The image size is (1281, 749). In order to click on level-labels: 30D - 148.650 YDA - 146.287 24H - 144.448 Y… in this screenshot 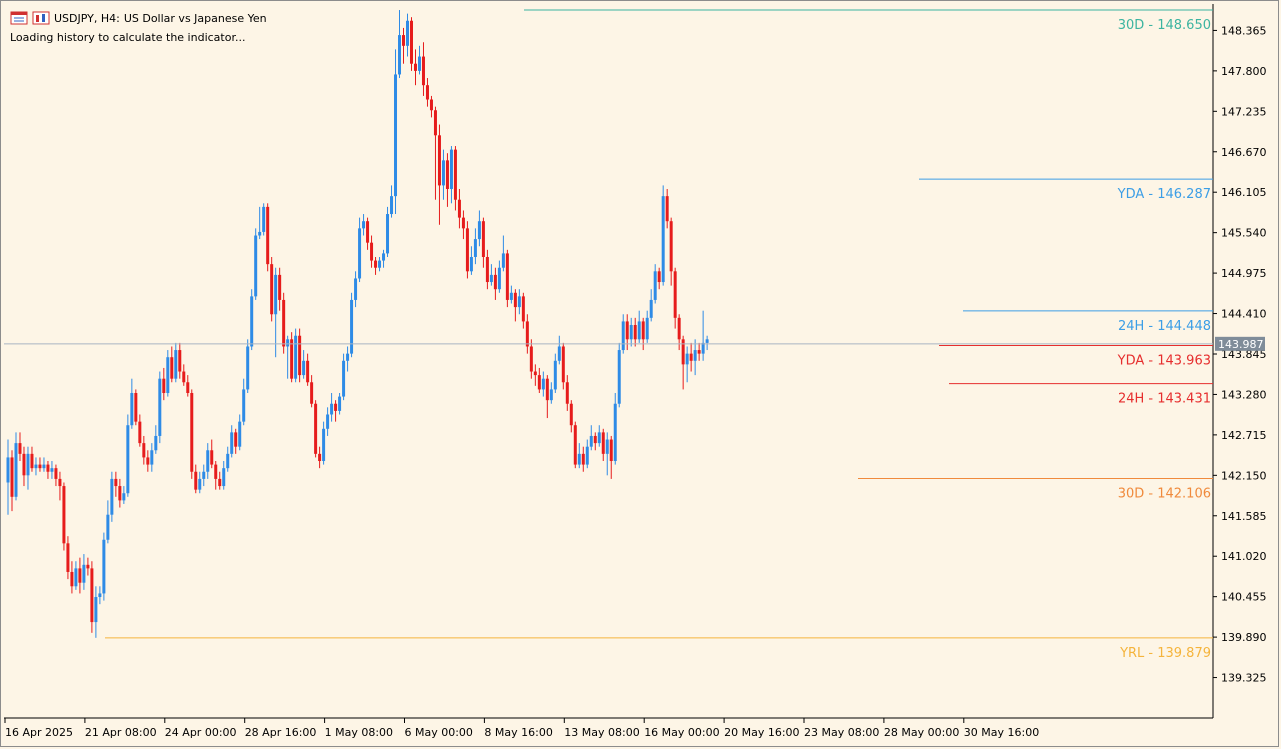, I will do `click(1164, 339)`.